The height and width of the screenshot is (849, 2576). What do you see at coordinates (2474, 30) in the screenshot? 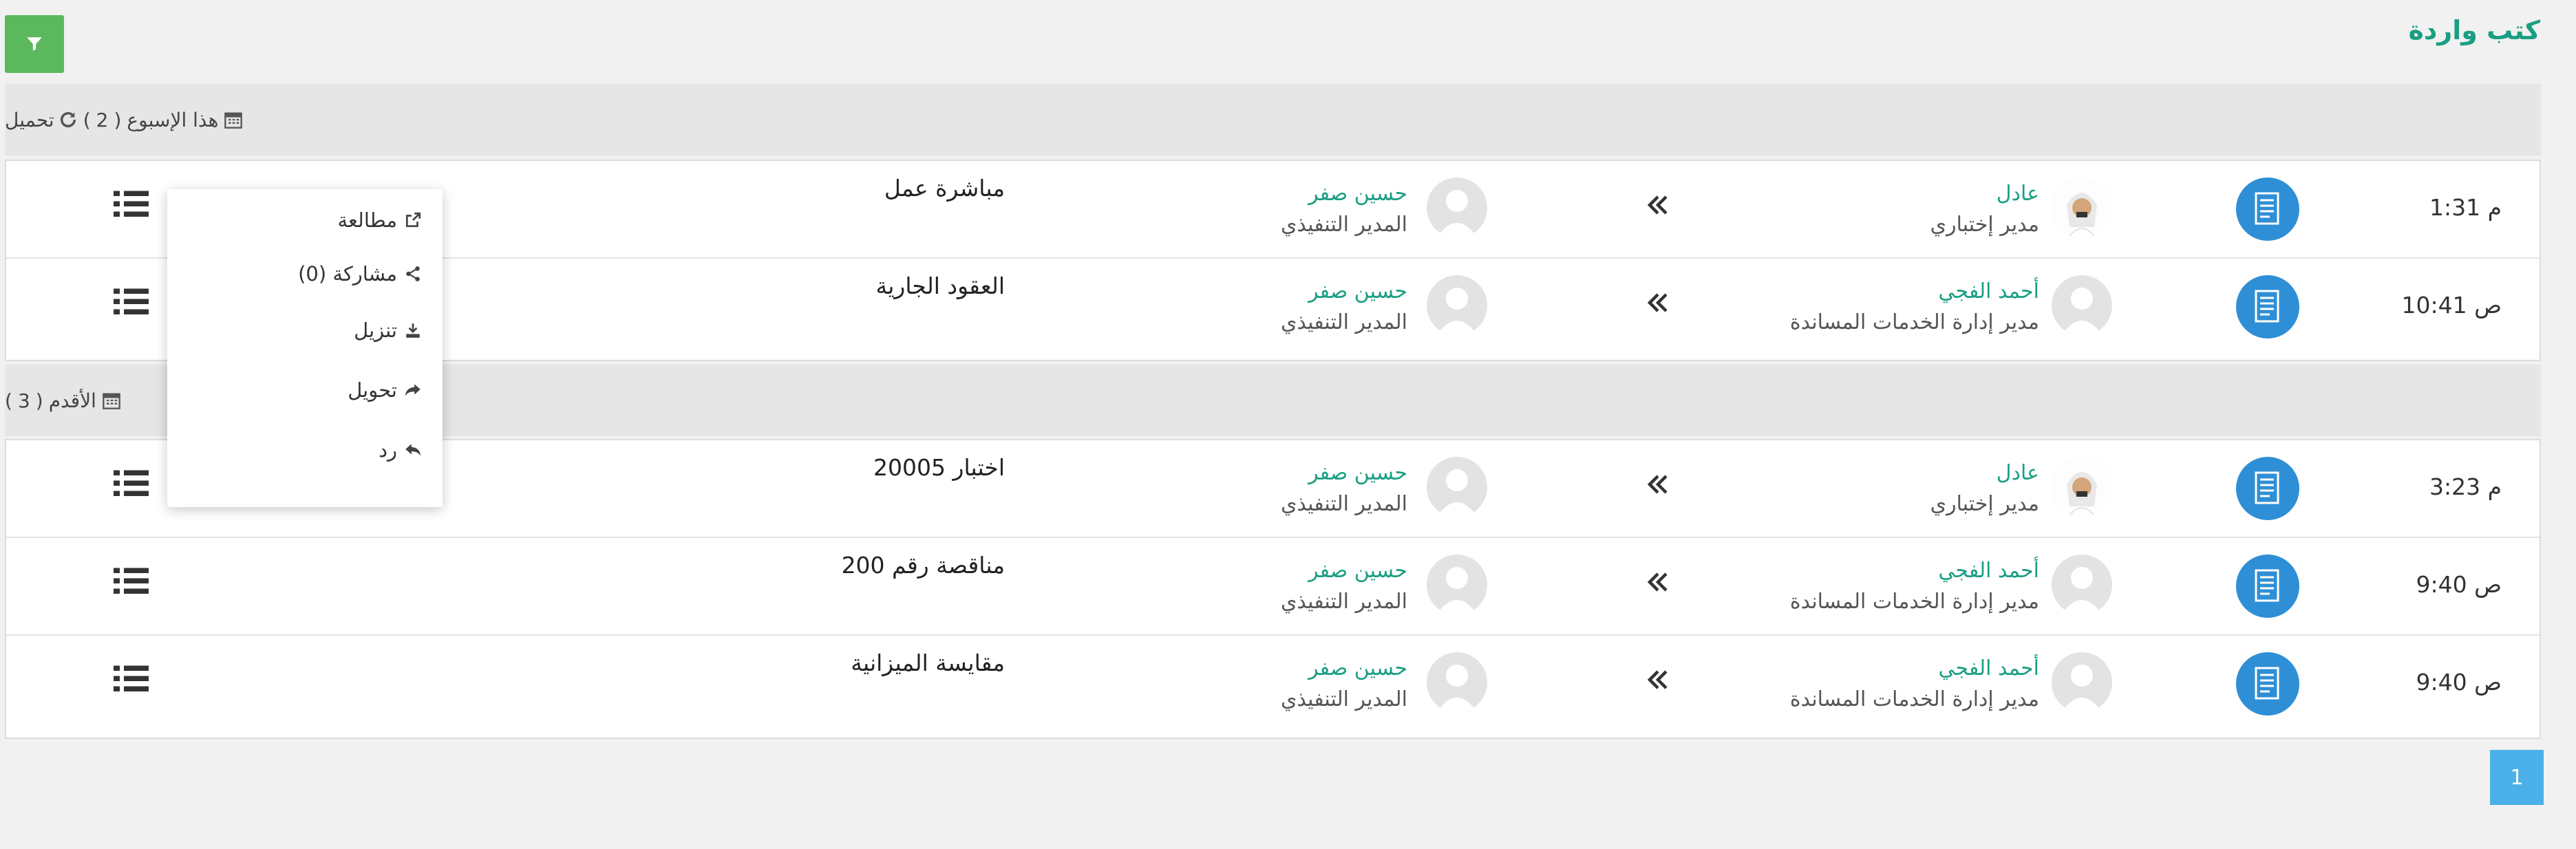
I see `page-title: كتب واردة` at bounding box center [2474, 30].